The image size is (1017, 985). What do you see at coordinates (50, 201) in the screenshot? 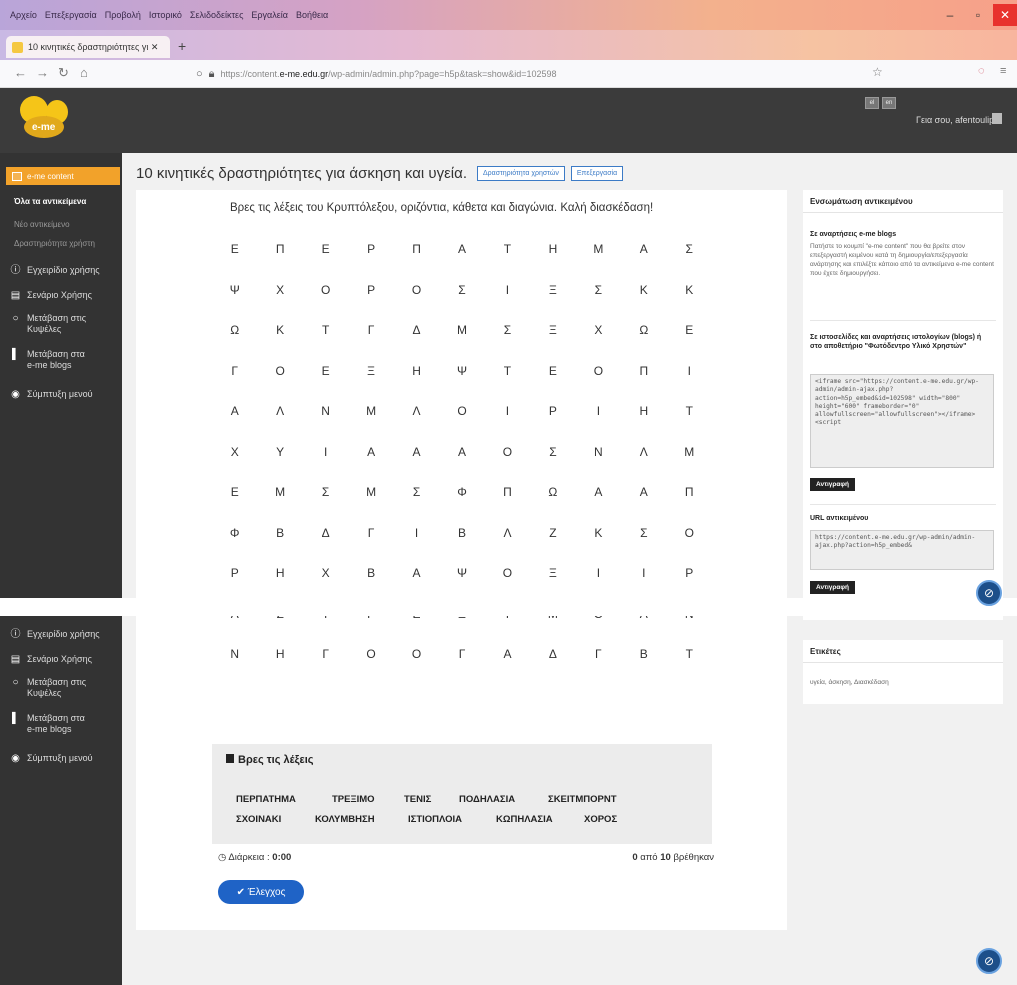
I see `sidebar-sub-all-objects: Όλα τα αντικείμενα` at bounding box center [50, 201].